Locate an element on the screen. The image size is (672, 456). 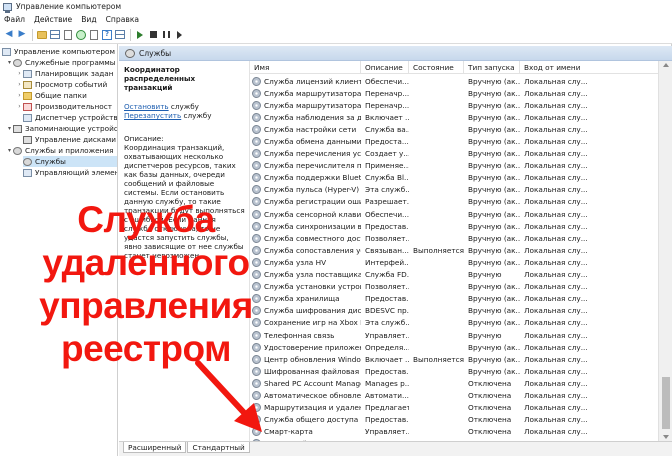
tree-item-shared-folders: › Общие папки is located at coordinates (51, 95).